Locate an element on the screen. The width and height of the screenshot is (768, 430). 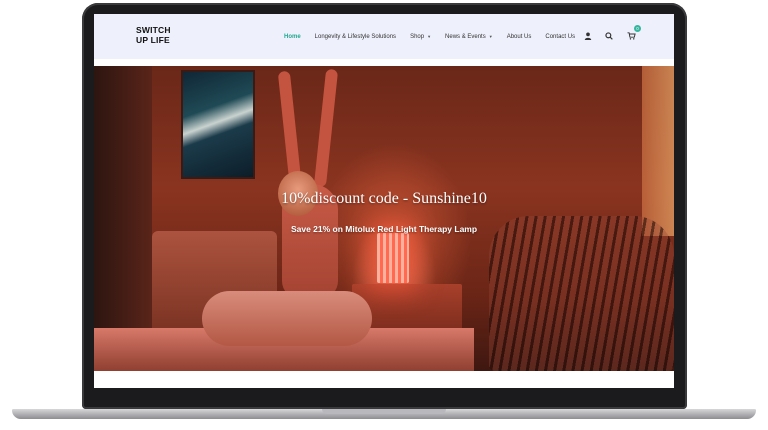
nav-item-label: Longevity & Lifestyle Solutions is located at coordinates (355, 36).